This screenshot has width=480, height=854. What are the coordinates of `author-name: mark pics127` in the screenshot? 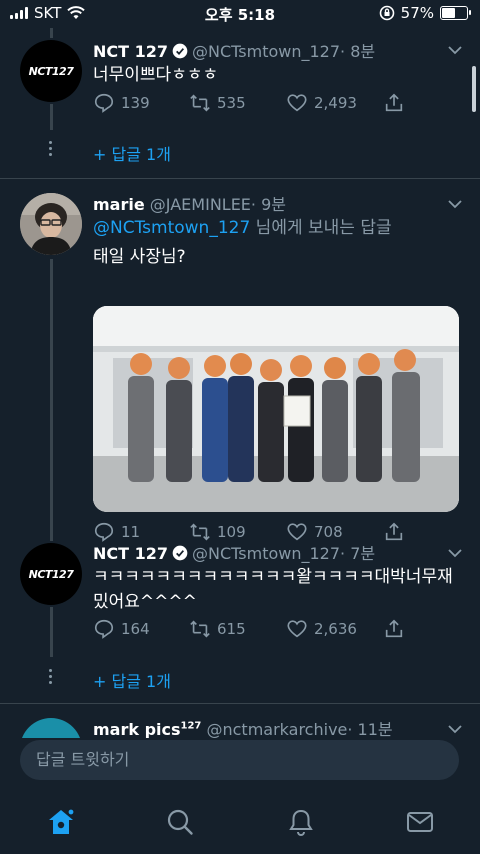 It's located at (147, 729).